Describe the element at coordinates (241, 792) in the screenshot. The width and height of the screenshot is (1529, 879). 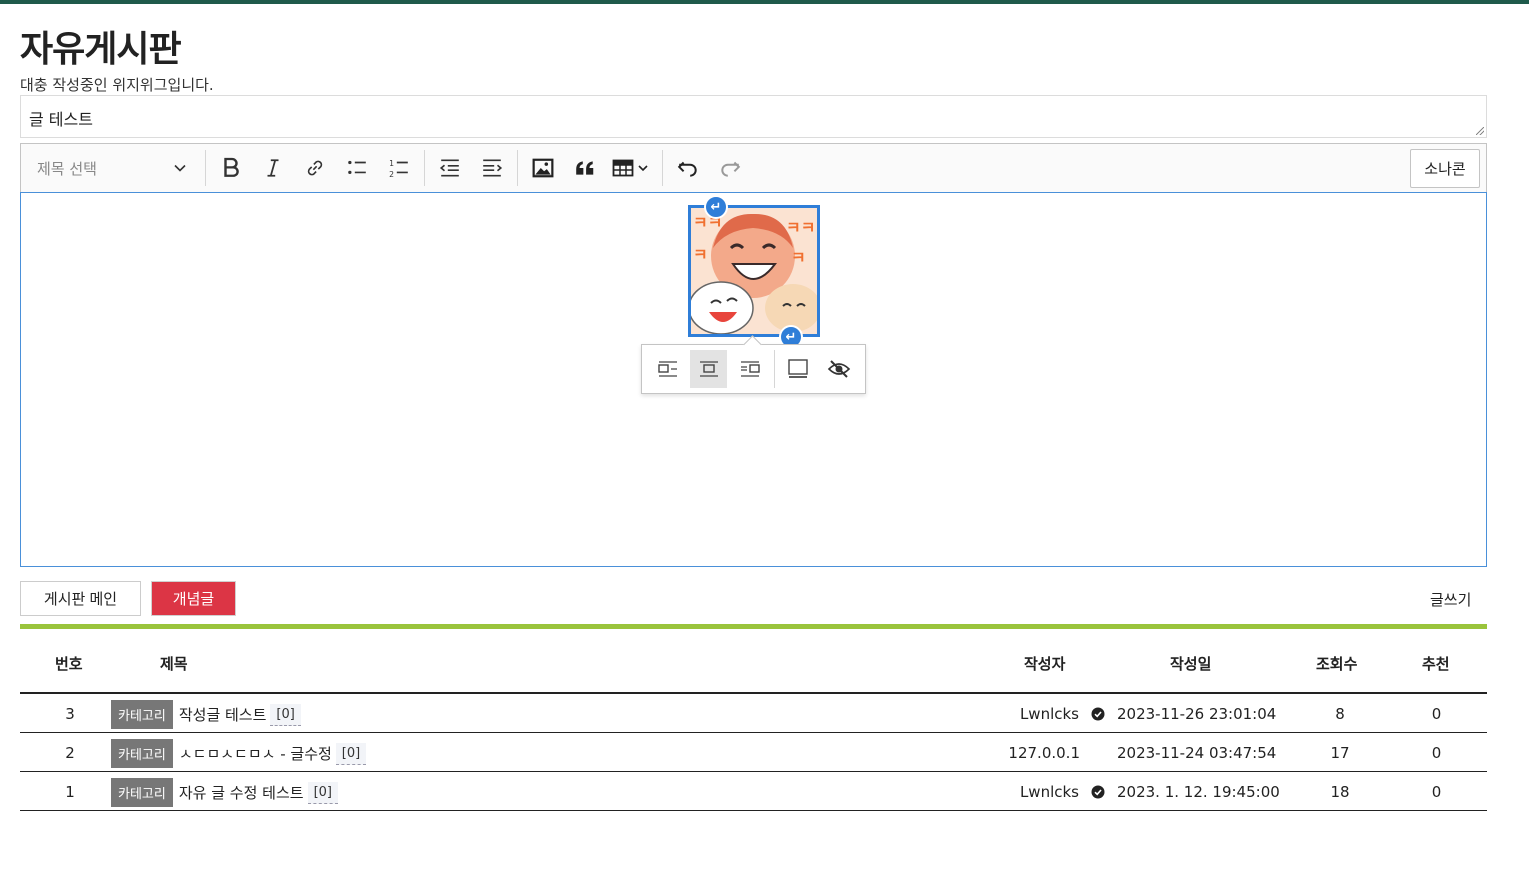
I see `post-title-link: 자유 글 수정 테스트` at that location.